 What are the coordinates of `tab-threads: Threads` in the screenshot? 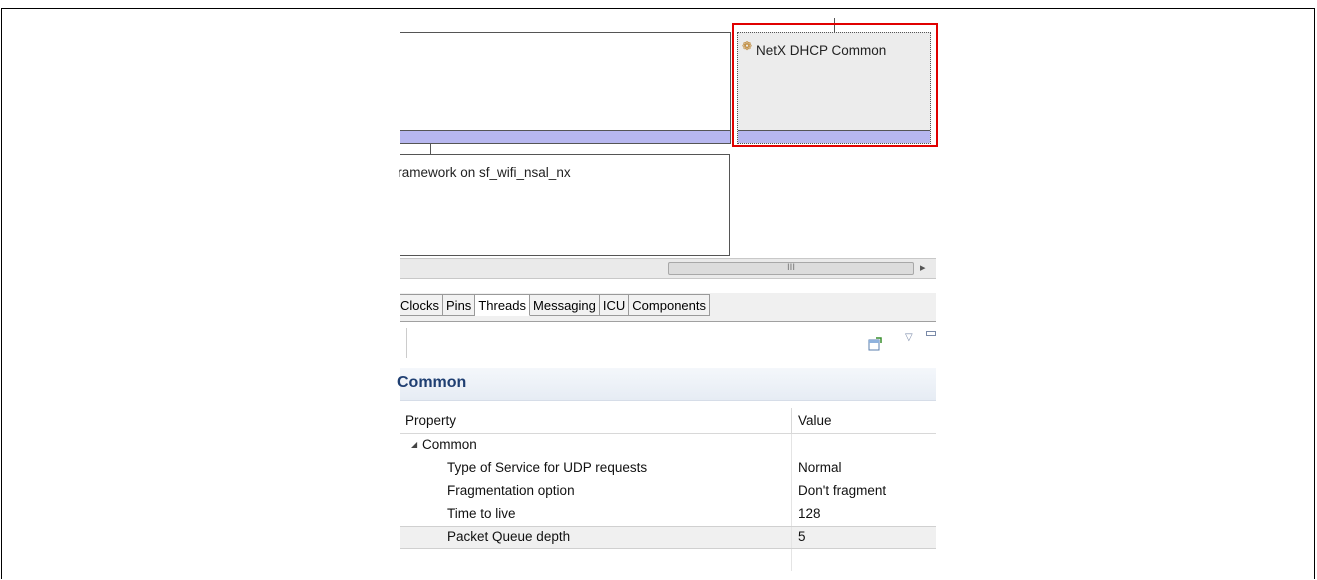 It's located at (503, 305).